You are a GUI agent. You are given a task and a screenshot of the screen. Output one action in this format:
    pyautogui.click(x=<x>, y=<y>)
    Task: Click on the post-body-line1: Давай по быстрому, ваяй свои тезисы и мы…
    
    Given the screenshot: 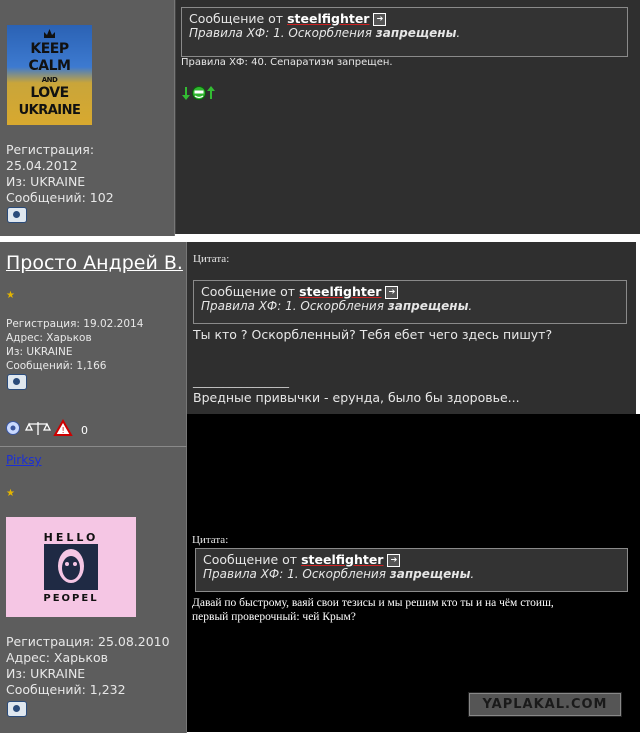 What is the action you would take?
    pyautogui.click(x=373, y=603)
    